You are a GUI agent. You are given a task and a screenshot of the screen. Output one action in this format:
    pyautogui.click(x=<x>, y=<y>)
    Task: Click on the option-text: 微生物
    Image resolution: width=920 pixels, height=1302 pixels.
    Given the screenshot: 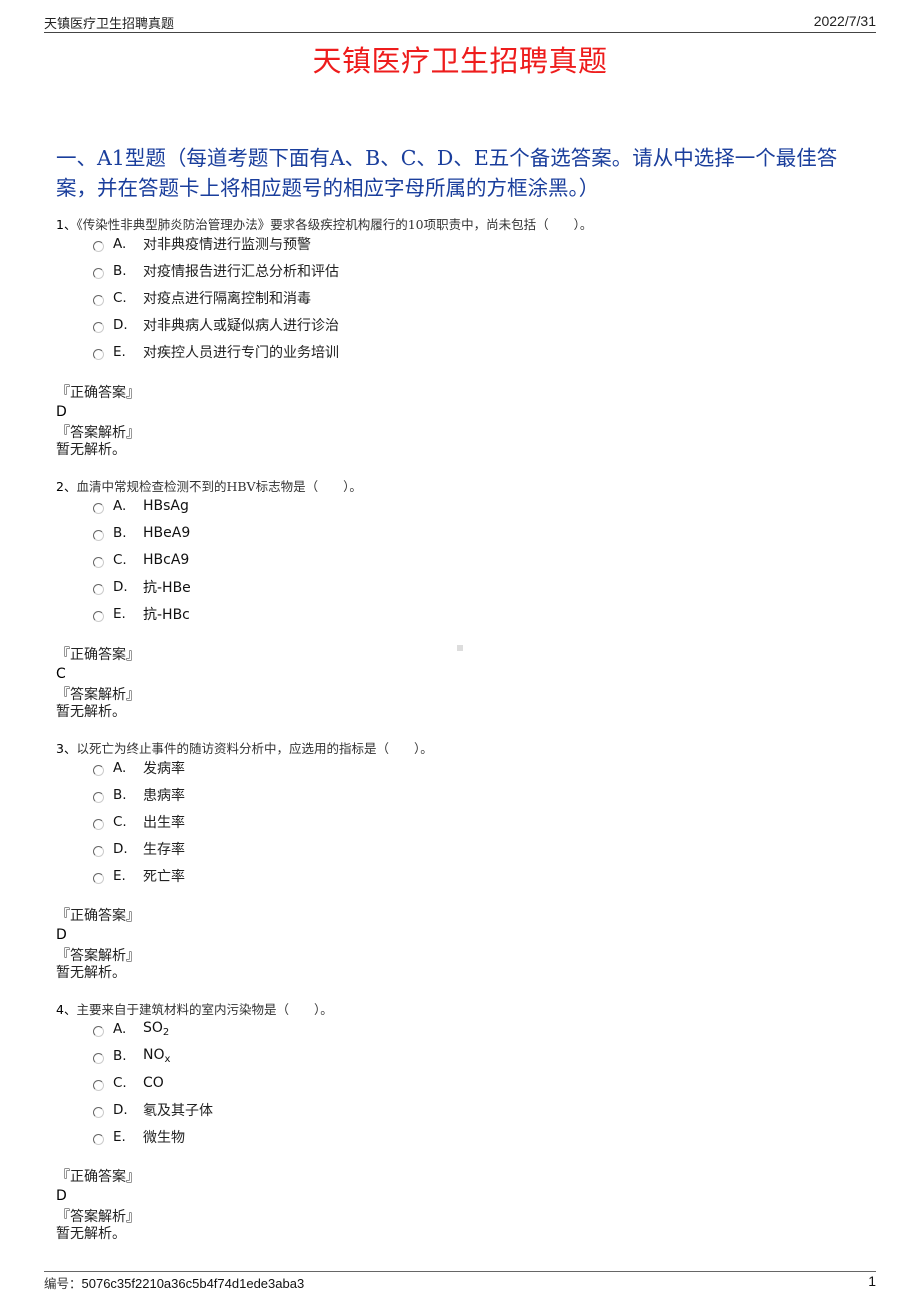 What is the action you would take?
    pyautogui.click(x=164, y=1137)
    